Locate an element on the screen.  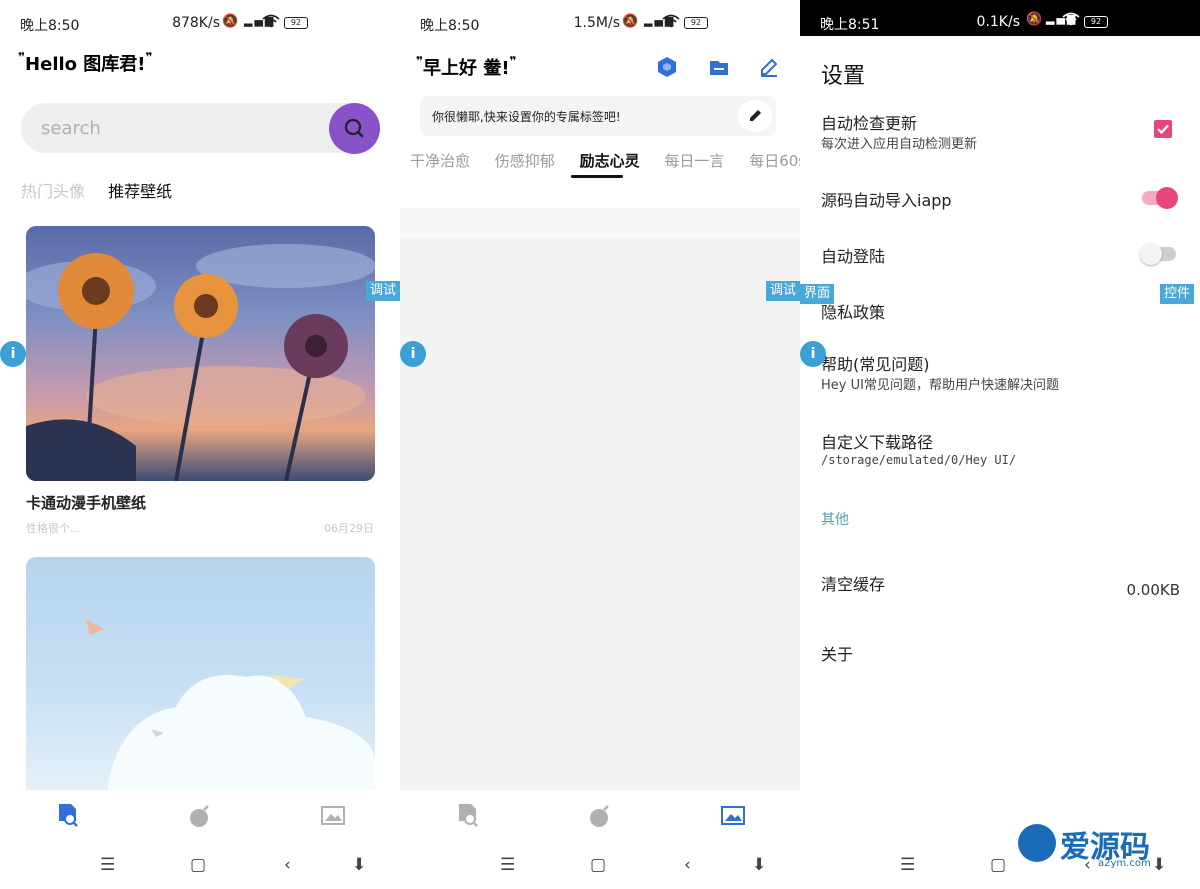
setting-download-path-value: /storage/emulated/0/Hey UI/ is located at coordinates (919, 460).